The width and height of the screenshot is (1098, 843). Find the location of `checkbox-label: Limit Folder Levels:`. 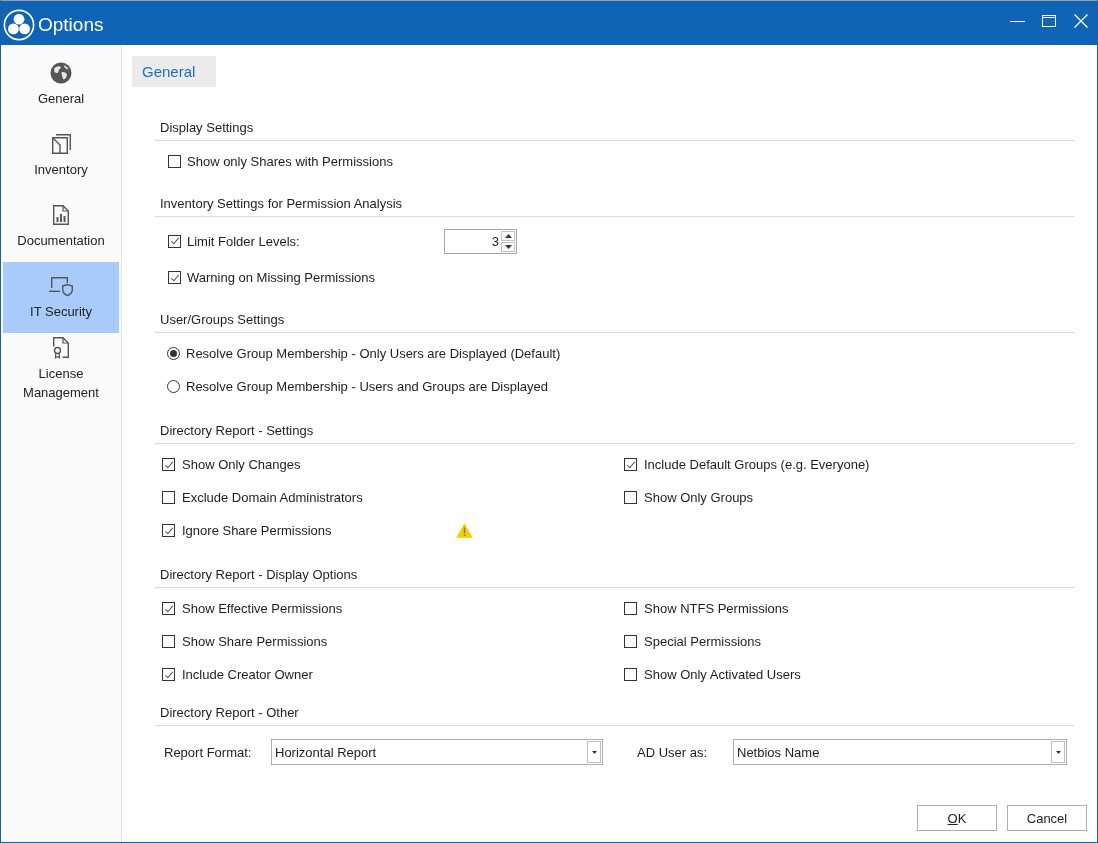

checkbox-label: Limit Folder Levels: is located at coordinates (243, 241).